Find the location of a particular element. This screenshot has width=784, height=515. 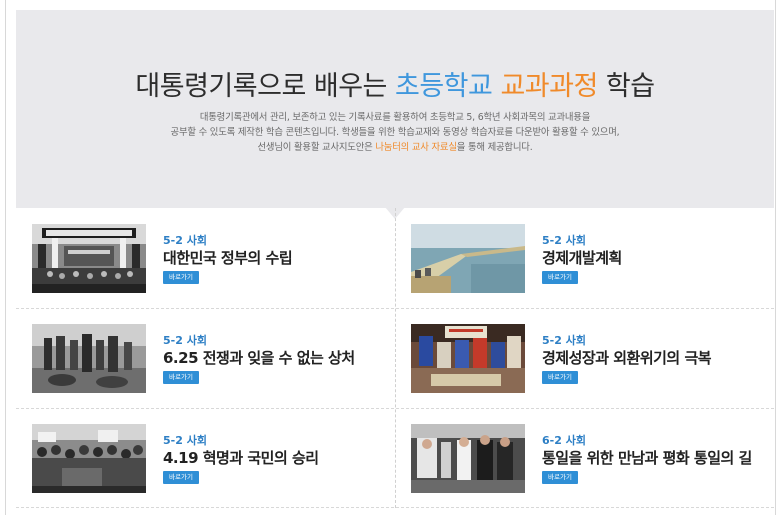

intro-line-3: 선생님이 활용할 교사지도안은 나눔터의 교사 자료실을 통해 제공합니다. is located at coordinates (395, 147).